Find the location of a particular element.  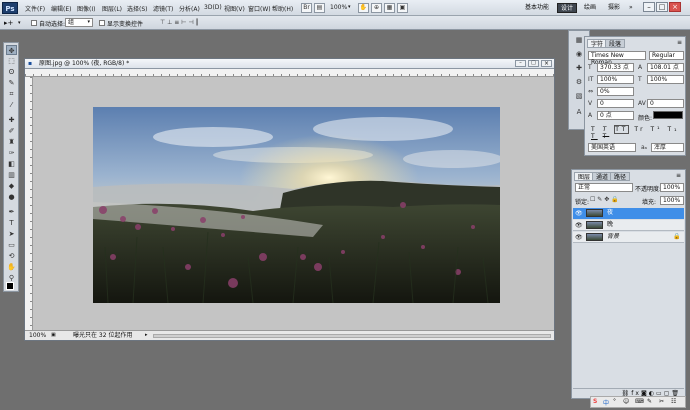

pen-tool-icon: ✒ is located at coordinates (11, 212).